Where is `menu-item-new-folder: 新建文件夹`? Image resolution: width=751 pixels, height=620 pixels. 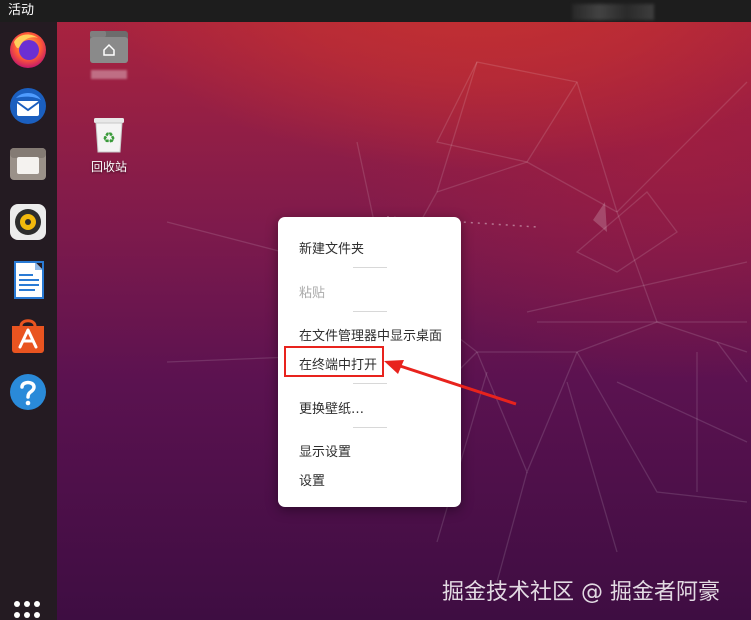
menu-item-new-folder: 新建文件夹 is located at coordinates (331, 247).